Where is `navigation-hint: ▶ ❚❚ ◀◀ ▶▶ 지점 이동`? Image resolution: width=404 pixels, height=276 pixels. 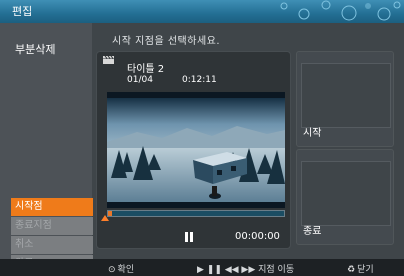 navigation-hint: ▶ ❚❚ ◀◀ ▶▶ 지점 이동 is located at coordinates (246, 270).